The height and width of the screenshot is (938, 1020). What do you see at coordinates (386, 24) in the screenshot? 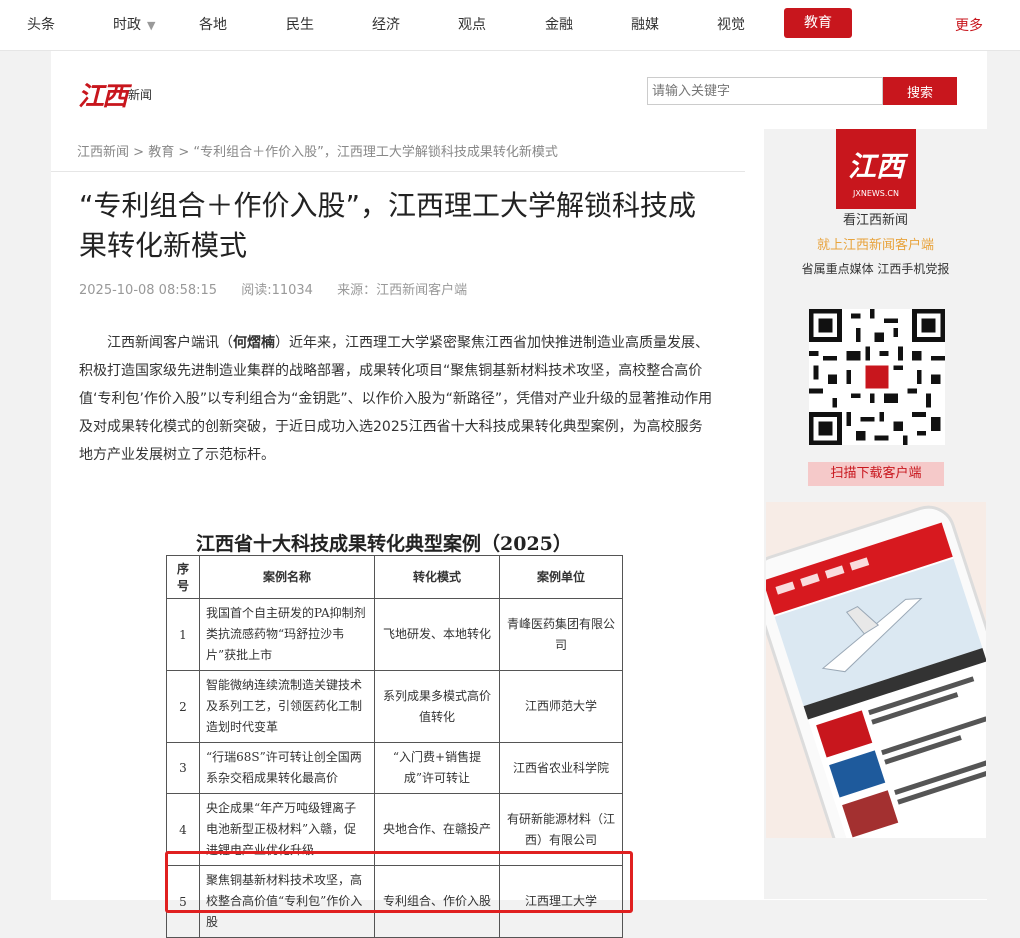
I see `nav-item-jingji: 经济` at bounding box center [386, 24].